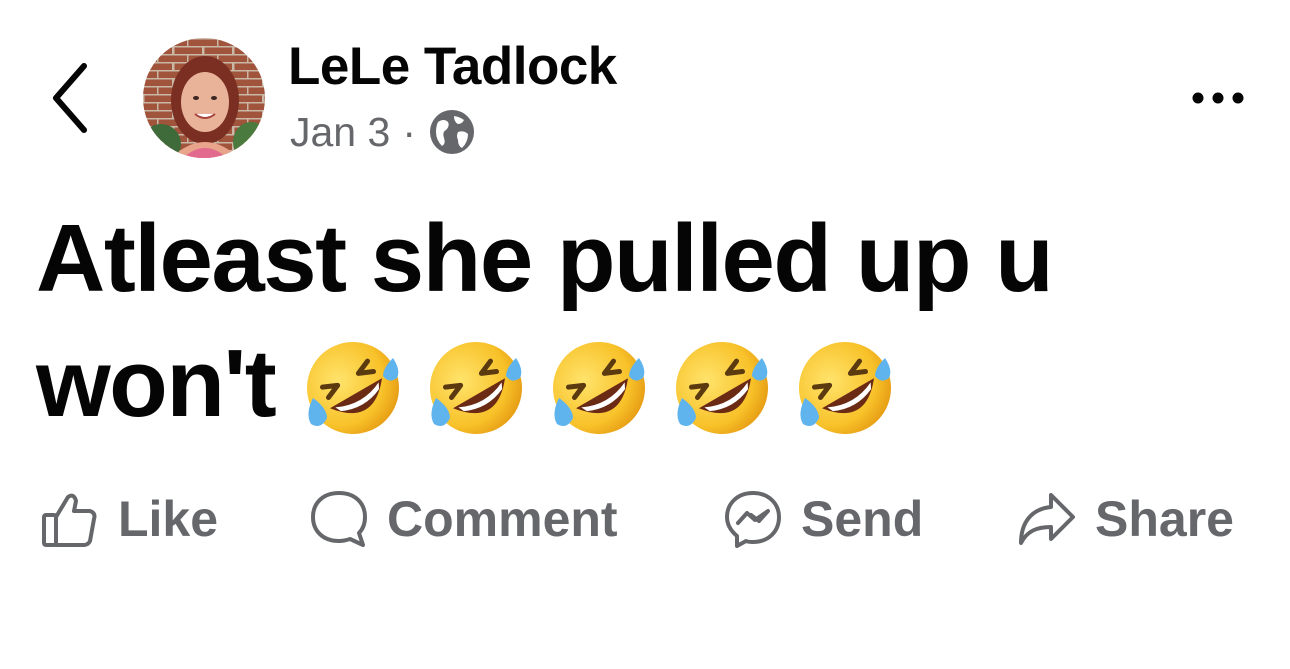 This screenshot has width=1290, height=669. I want to click on post-date: Jan 3, so click(340, 132).